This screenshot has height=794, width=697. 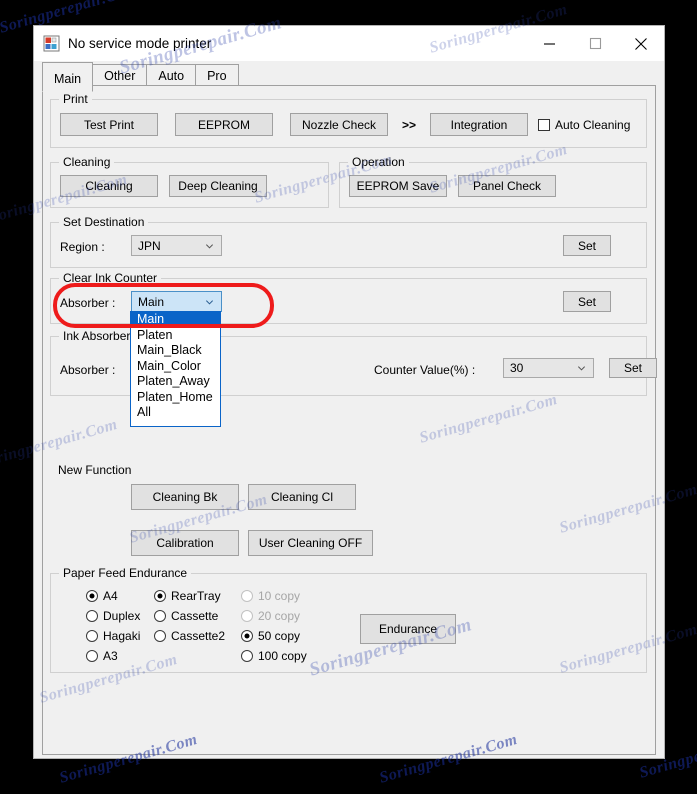 I want to click on calibration-button: Calibration, so click(x=185, y=543).